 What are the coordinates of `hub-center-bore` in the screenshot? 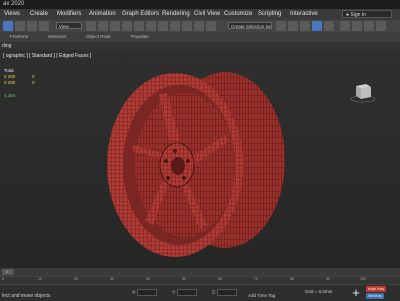 It's located at (178, 166).